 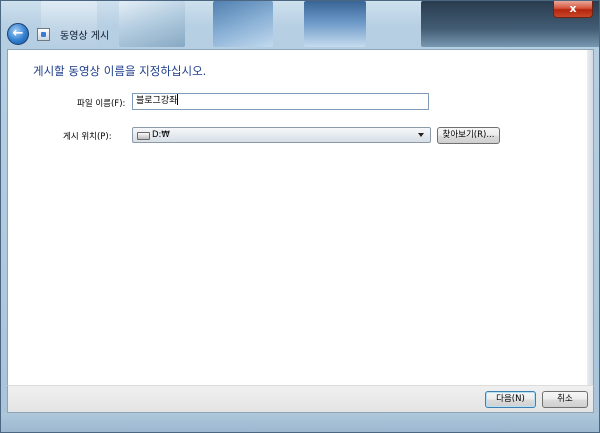 What do you see at coordinates (120, 71) in the screenshot?
I see `page-heading: 게시할 동영상 이름을 지정하십시오.` at bounding box center [120, 71].